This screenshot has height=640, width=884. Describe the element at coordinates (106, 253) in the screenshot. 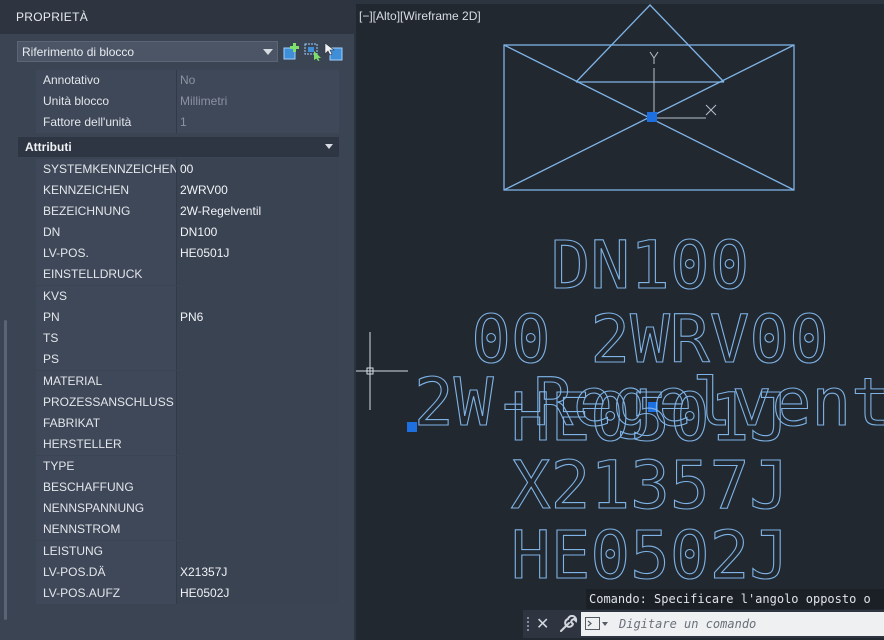

I see `attribute-name: LV-POS.` at that location.